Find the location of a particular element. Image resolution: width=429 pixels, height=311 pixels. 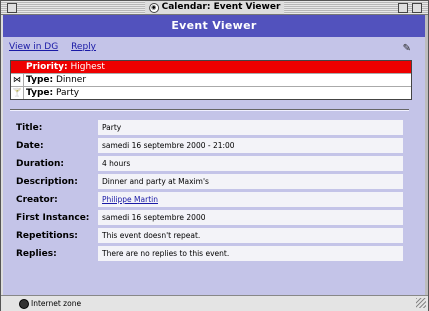

detail-value: samedi 16 septembre 2000 - 21:00 is located at coordinates (250, 145).